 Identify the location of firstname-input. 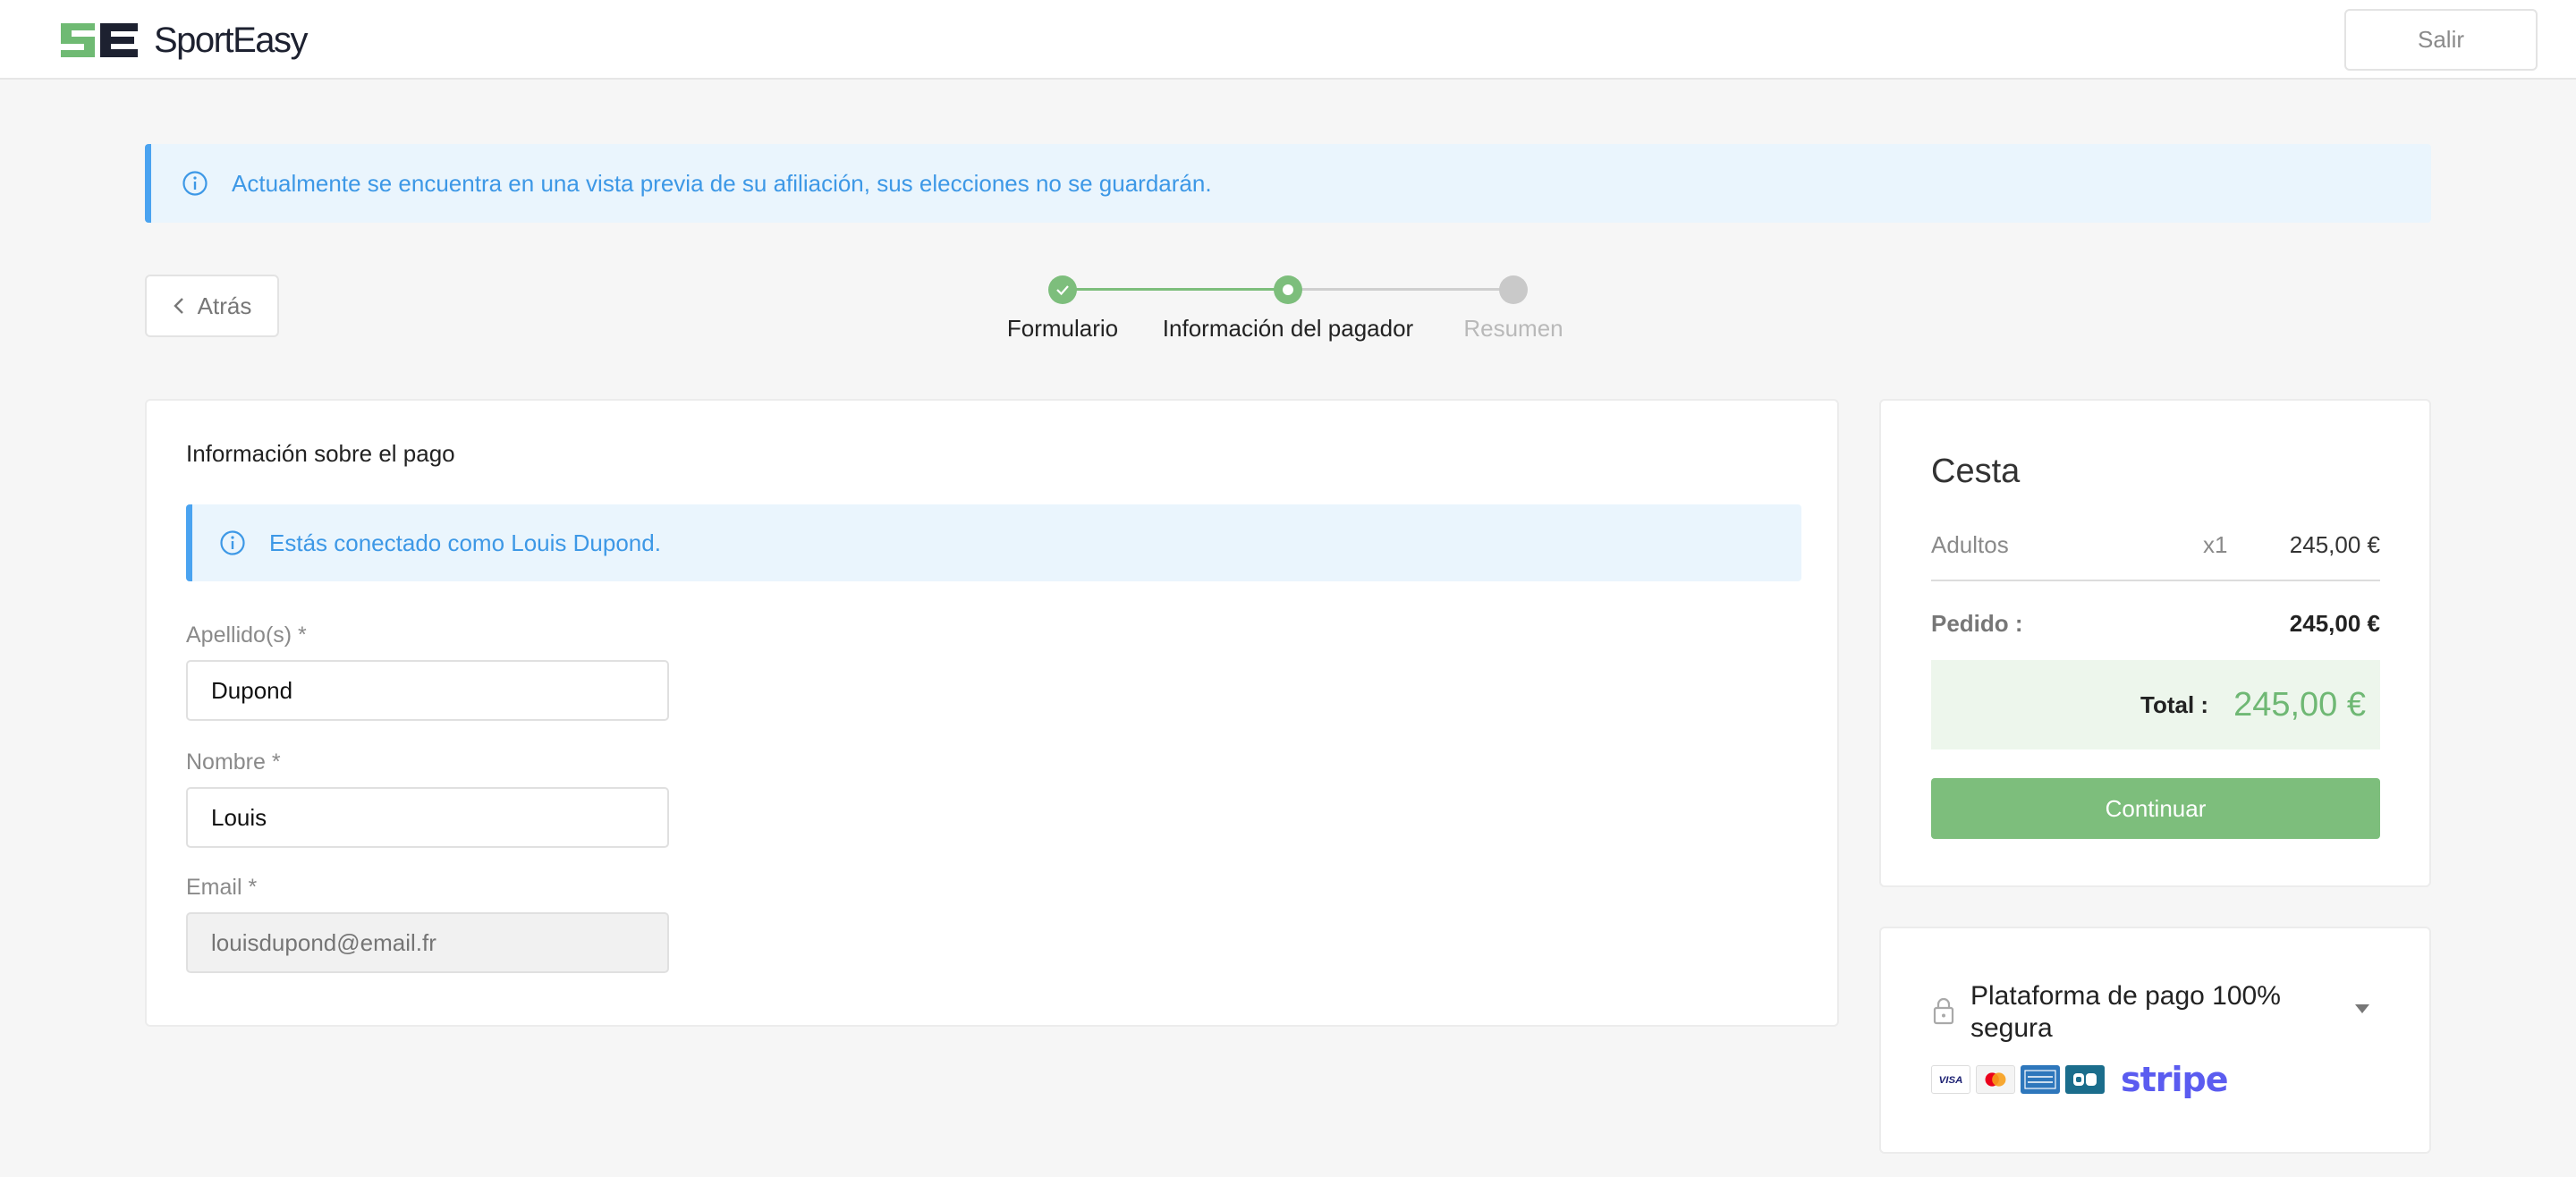
(427, 817).